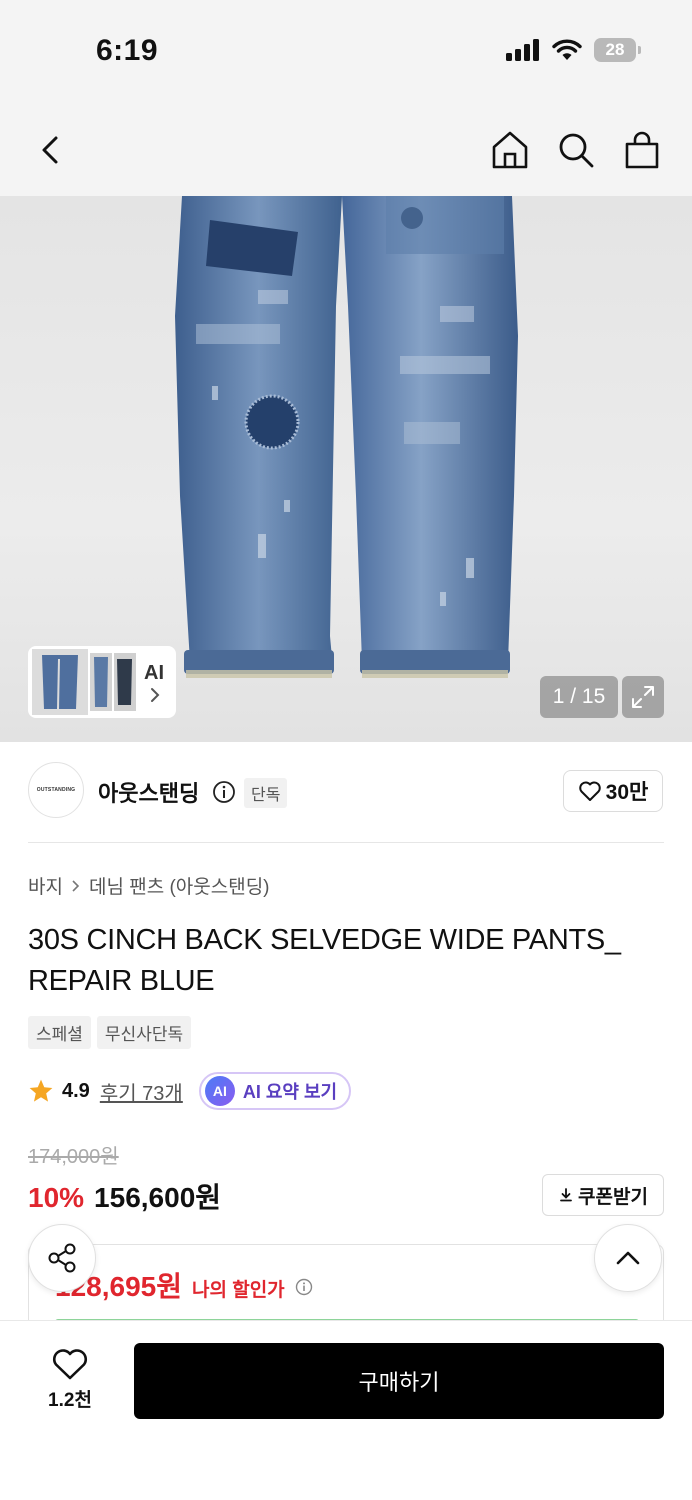  I want to click on shopping-bag-icon, so click(642, 150).